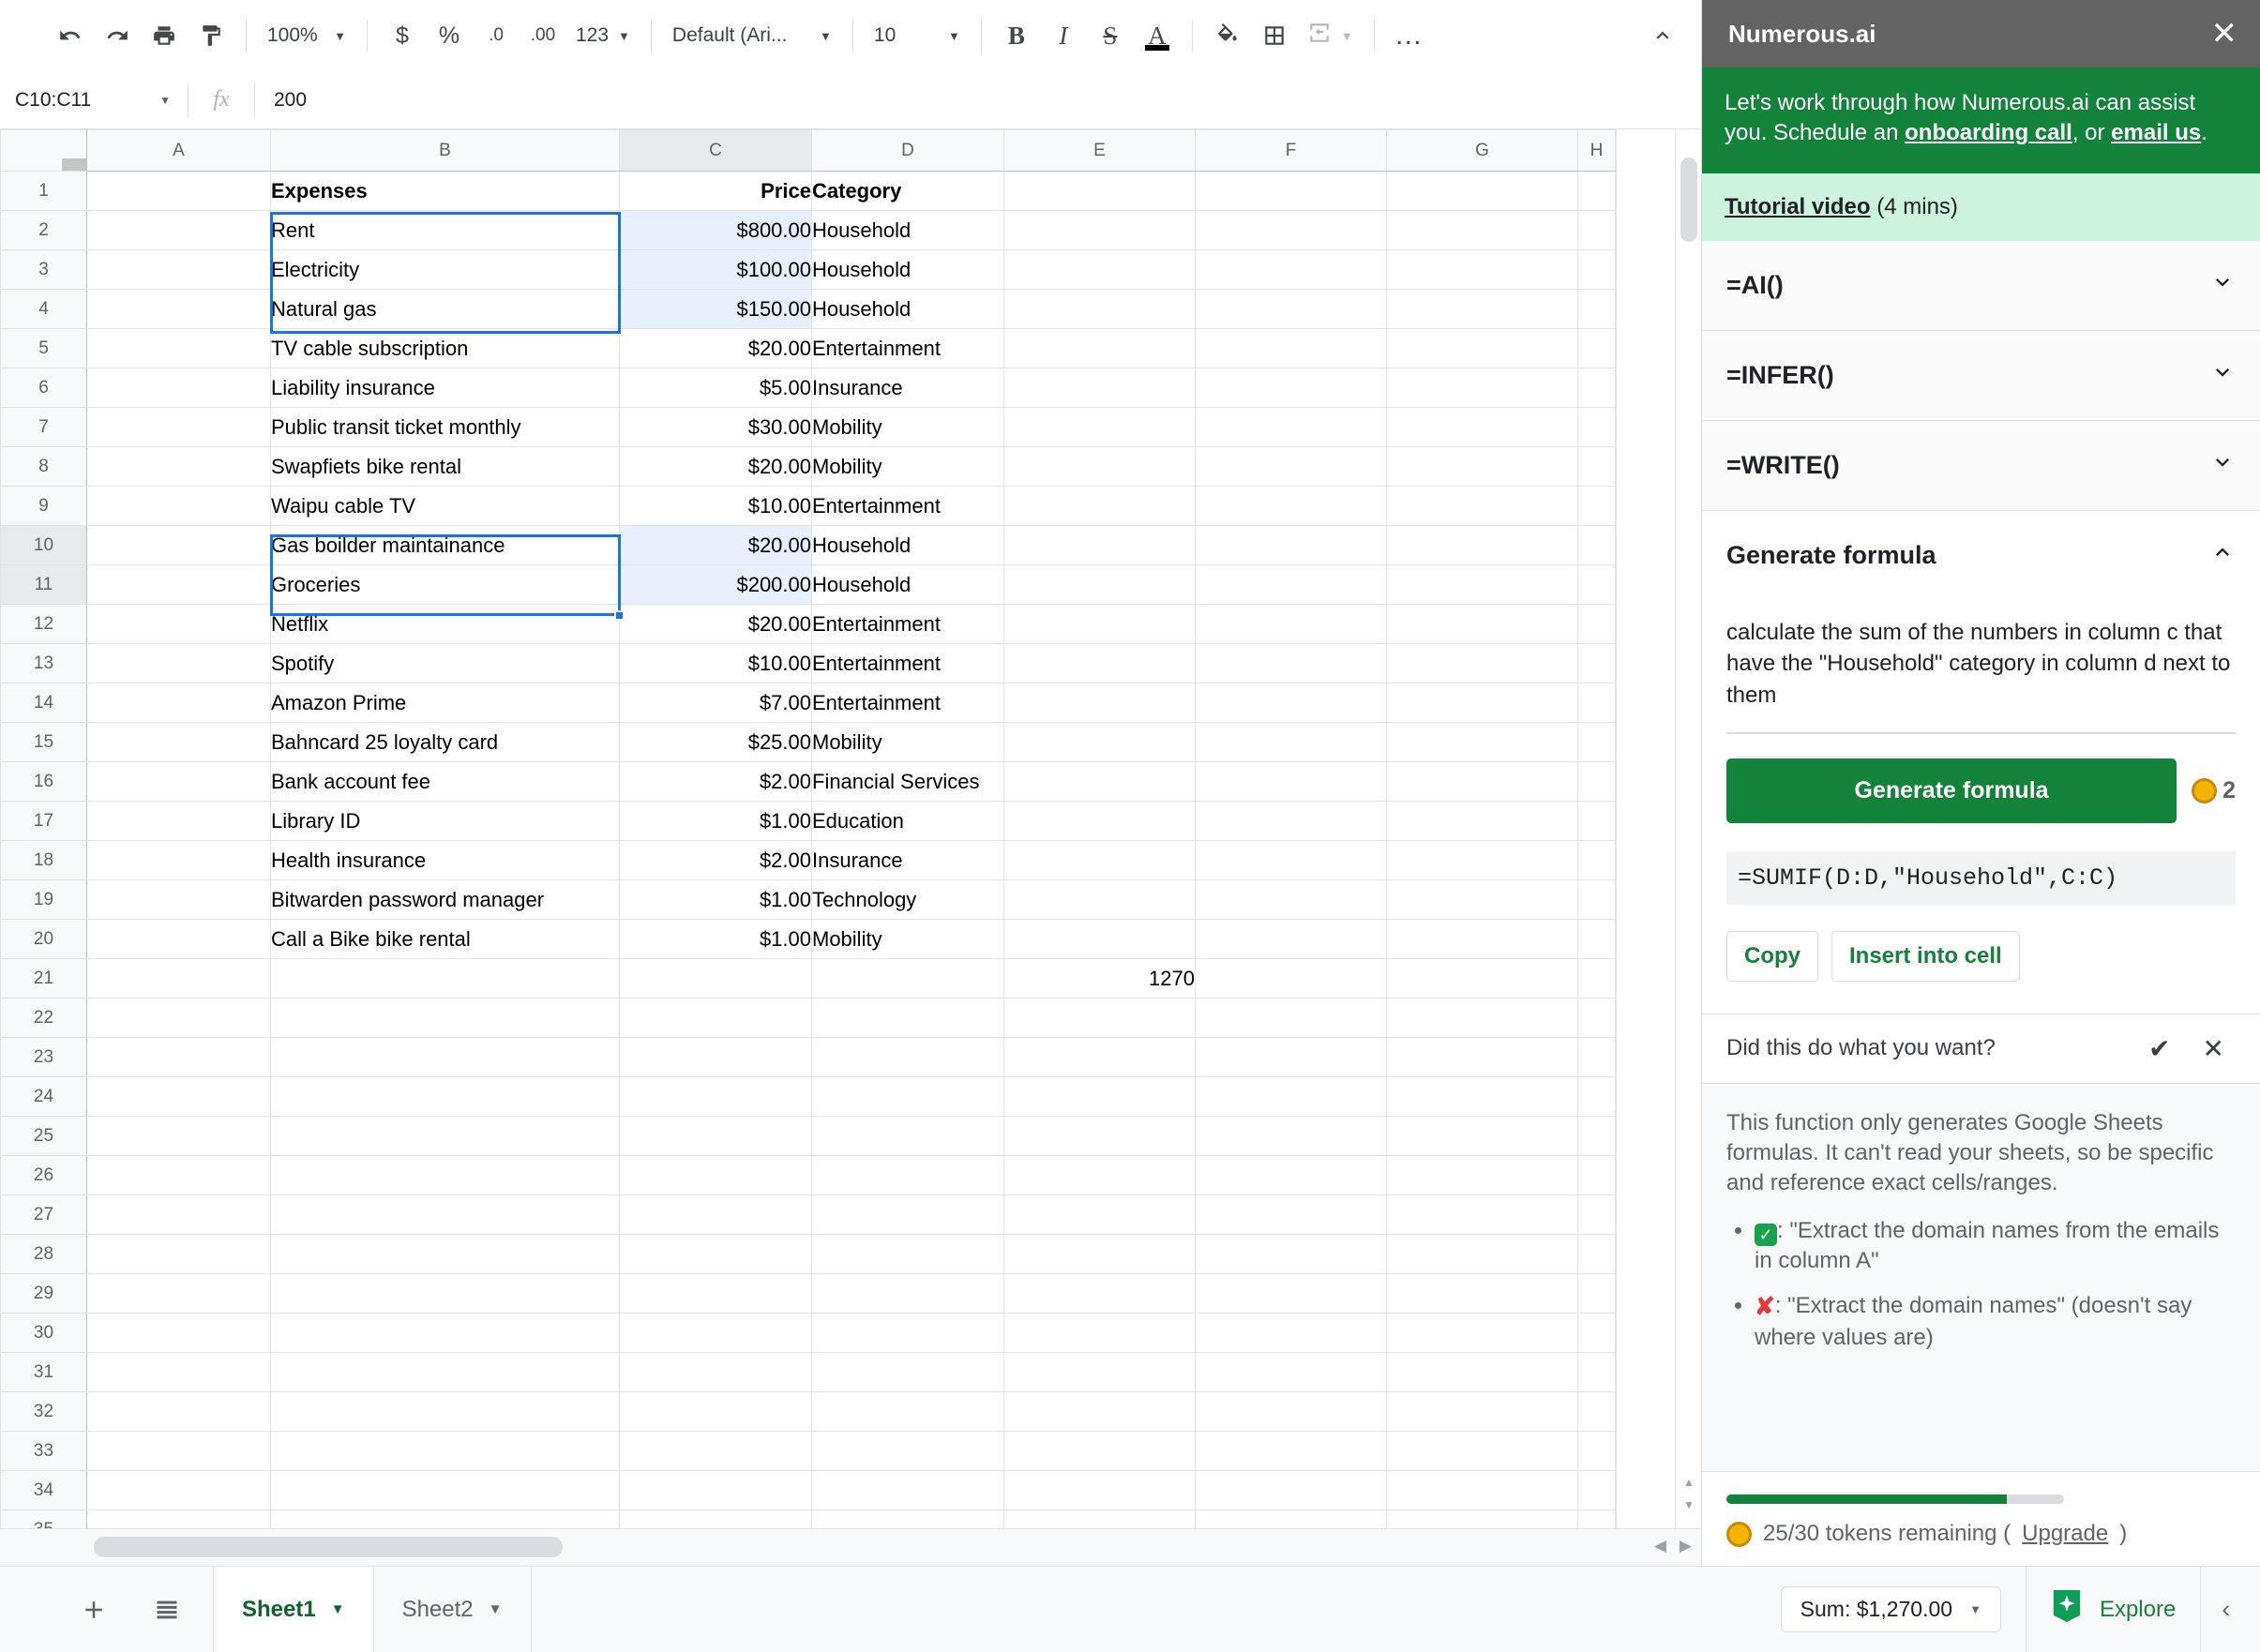 The image size is (2260, 1652). Describe the element at coordinates (178, 978) in the screenshot. I see `cell-A21` at that location.